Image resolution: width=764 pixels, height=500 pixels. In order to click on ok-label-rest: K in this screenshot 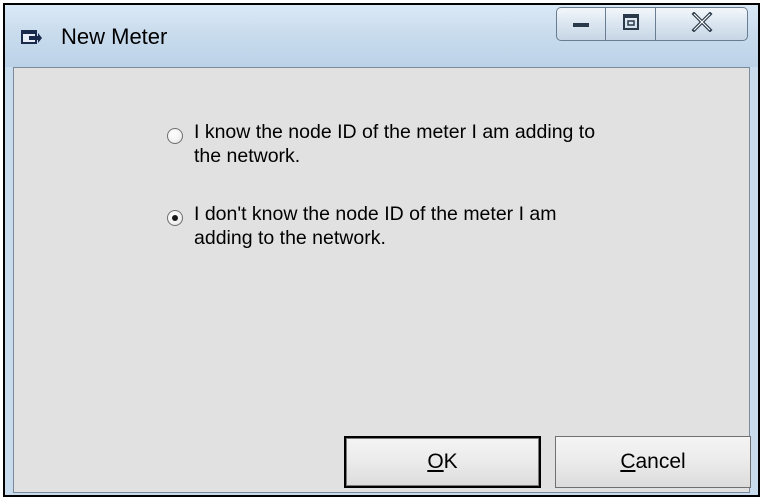, I will do `click(450, 461)`.